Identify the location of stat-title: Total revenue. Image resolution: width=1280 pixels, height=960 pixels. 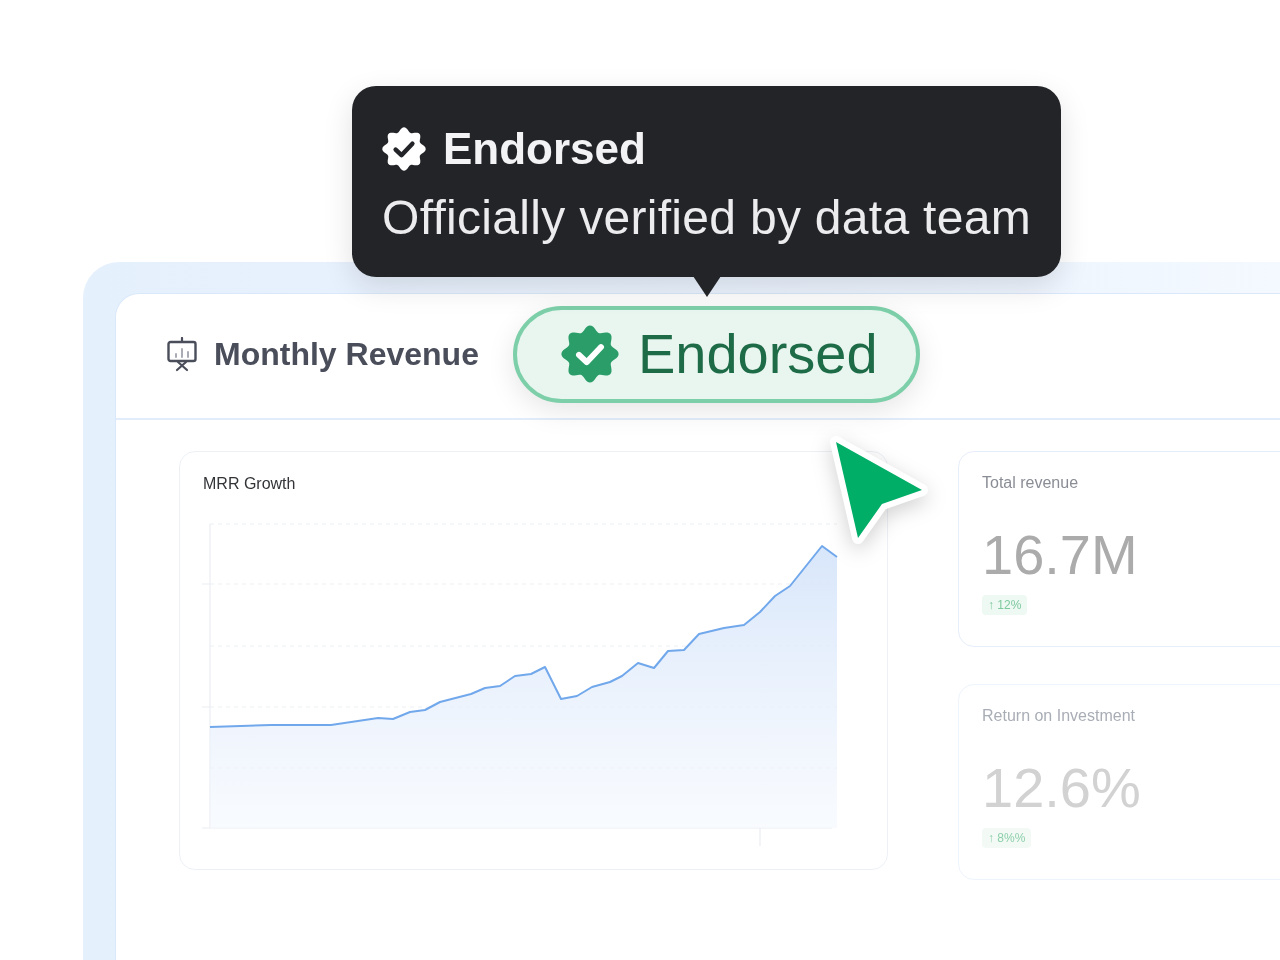
(1030, 483).